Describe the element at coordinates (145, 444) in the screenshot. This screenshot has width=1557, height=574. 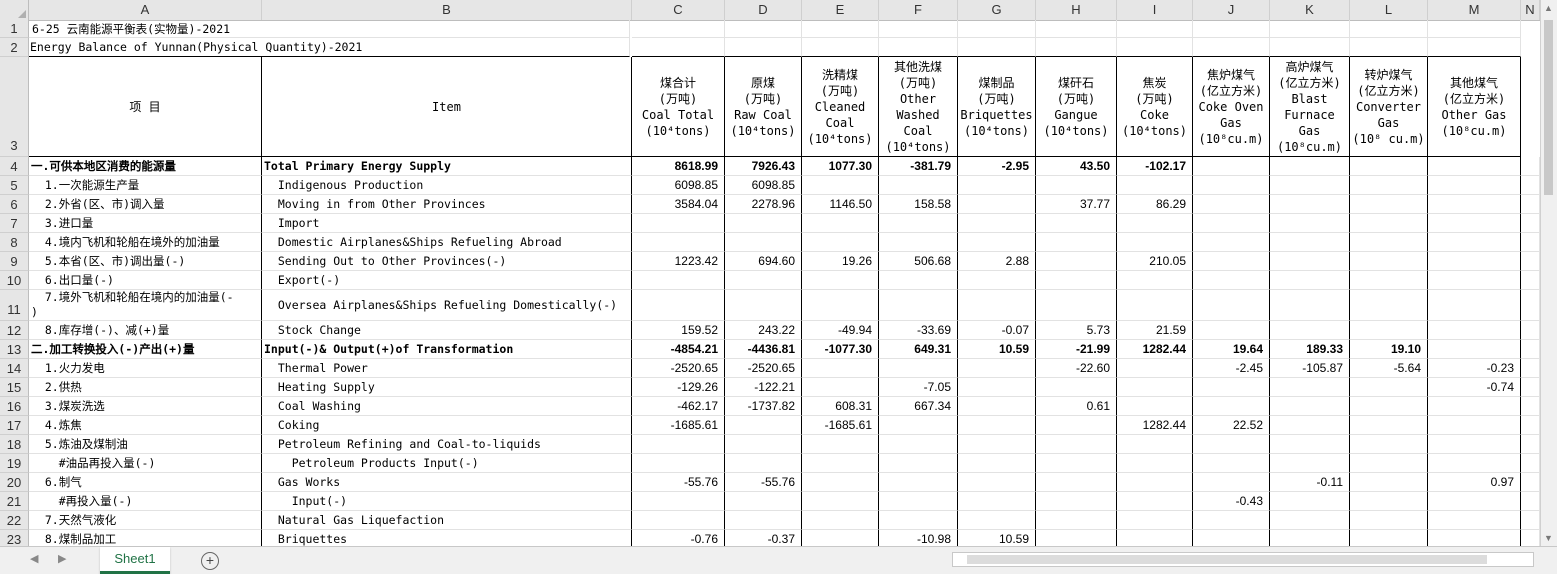
I see `row-label-cn: 5.炼油及煤制油` at that location.